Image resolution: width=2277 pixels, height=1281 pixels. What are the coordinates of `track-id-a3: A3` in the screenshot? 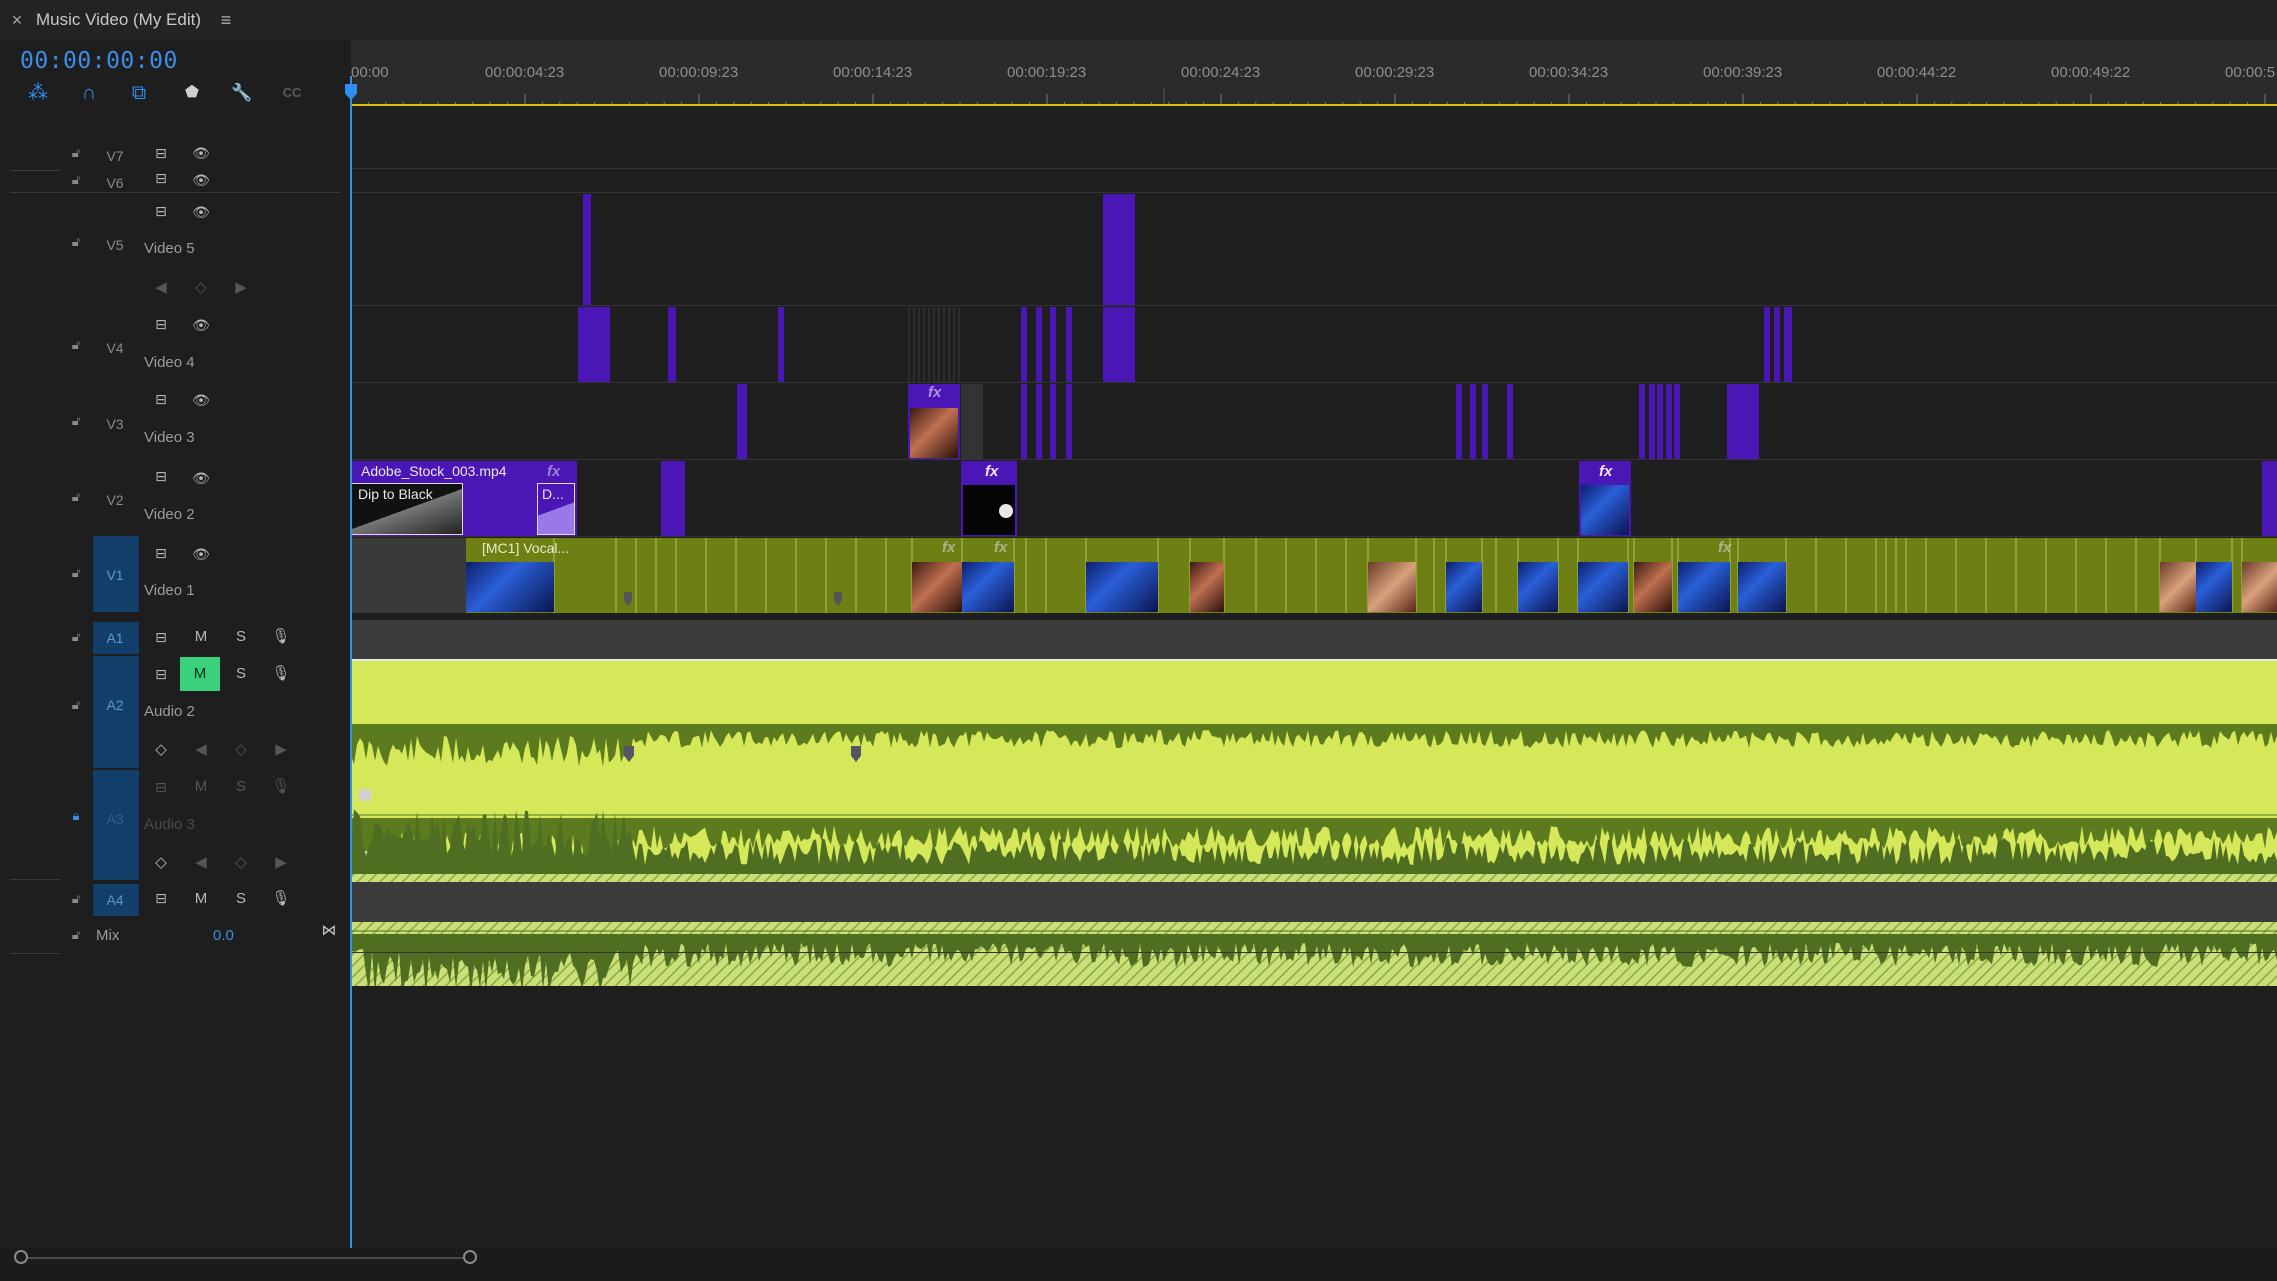 It's located at (115, 819).